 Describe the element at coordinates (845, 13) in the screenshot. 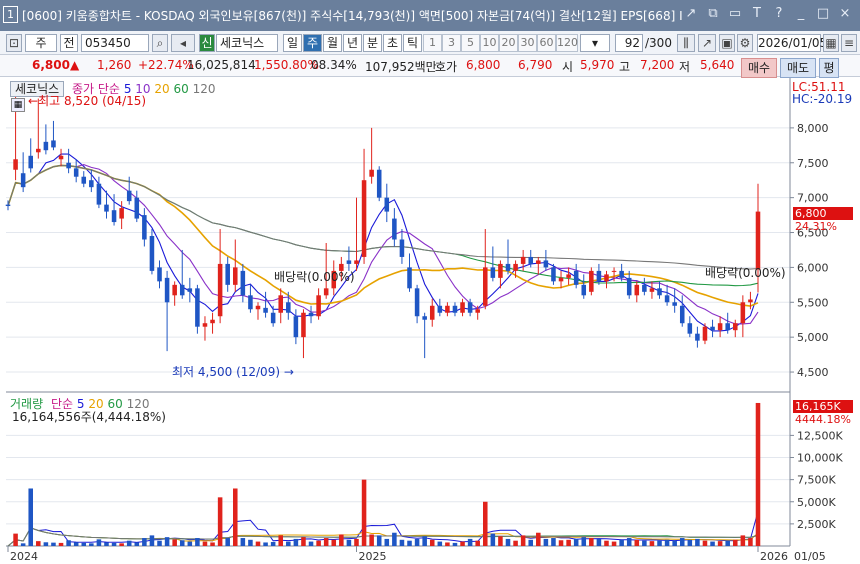

I see `close-icon: ×` at that location.